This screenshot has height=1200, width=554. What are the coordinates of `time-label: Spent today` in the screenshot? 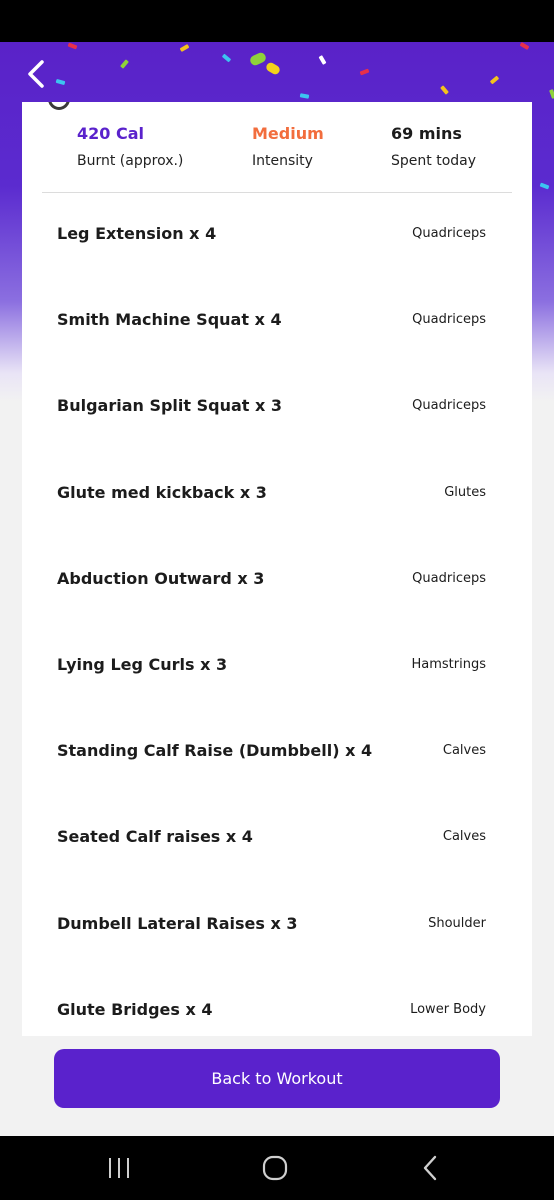 It's located at (434, 161).